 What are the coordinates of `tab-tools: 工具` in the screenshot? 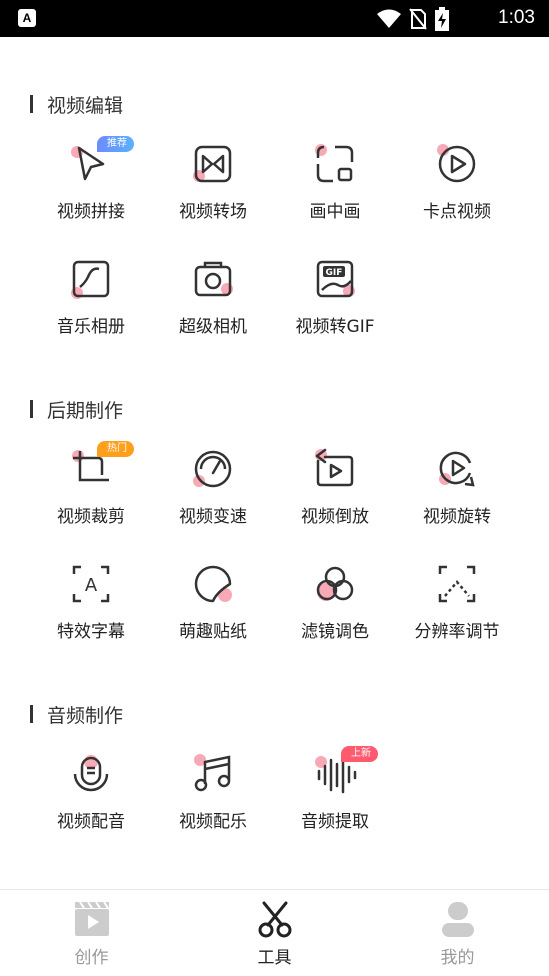 It's located at (274, 933).